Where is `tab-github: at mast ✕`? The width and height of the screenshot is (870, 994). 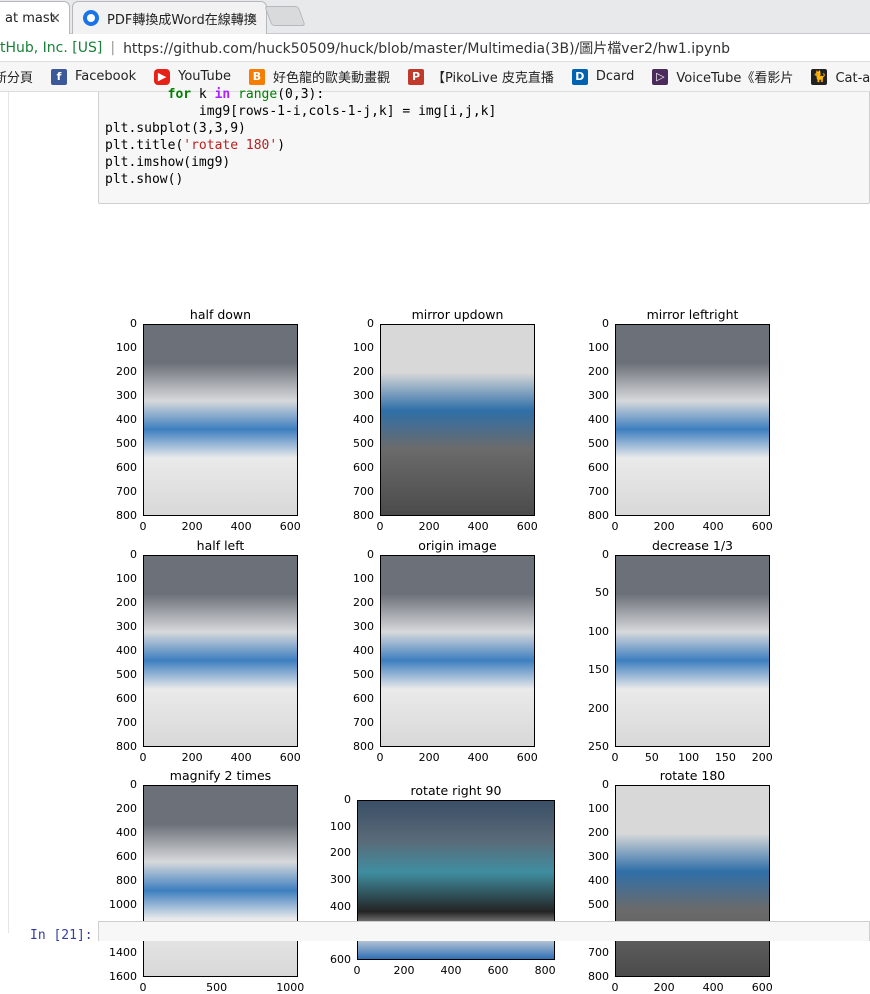 tab-github: at mast ✕ is located at coordinates (35, 17).